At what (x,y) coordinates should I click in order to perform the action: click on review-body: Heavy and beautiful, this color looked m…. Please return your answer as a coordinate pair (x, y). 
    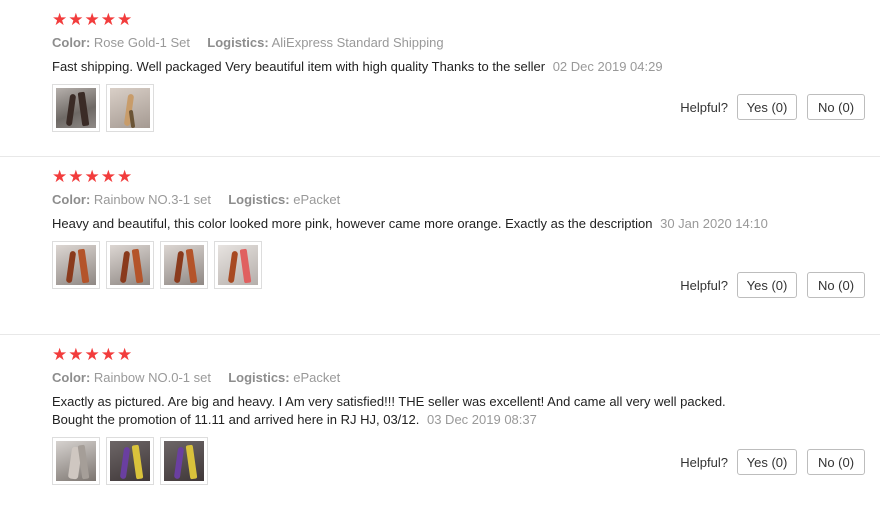
    Looking at the image, I should click on (352, 223).